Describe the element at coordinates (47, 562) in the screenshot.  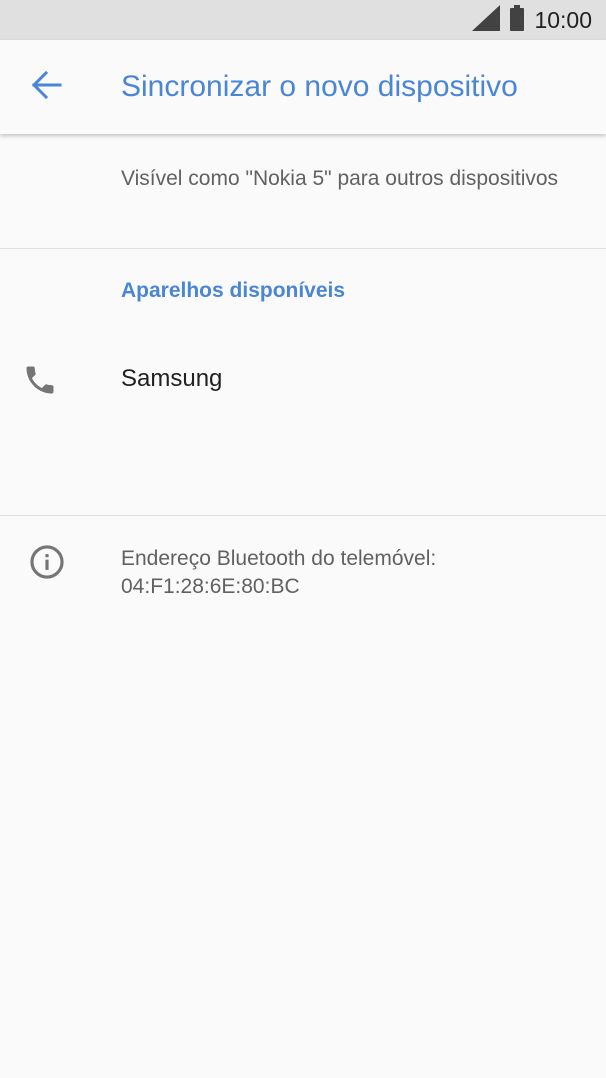
I see `info-icon` at that location.